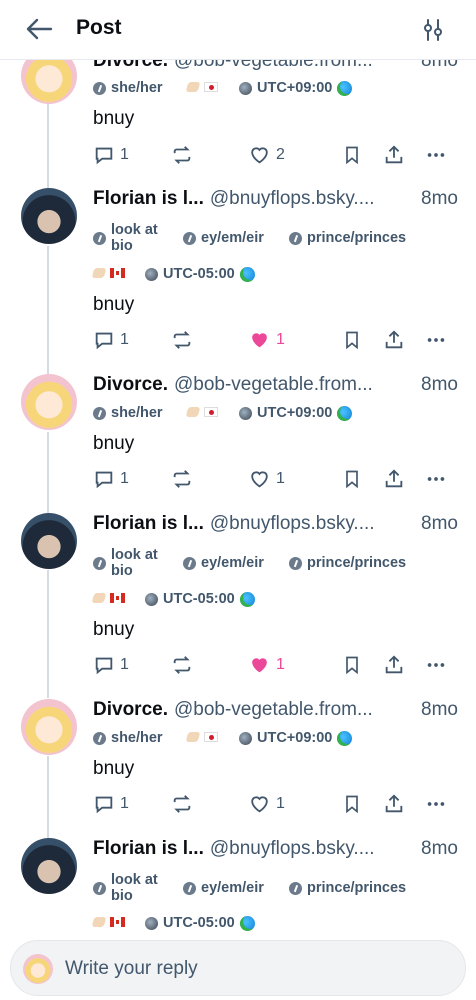  I want to click on more-icon, so click(436, 340).